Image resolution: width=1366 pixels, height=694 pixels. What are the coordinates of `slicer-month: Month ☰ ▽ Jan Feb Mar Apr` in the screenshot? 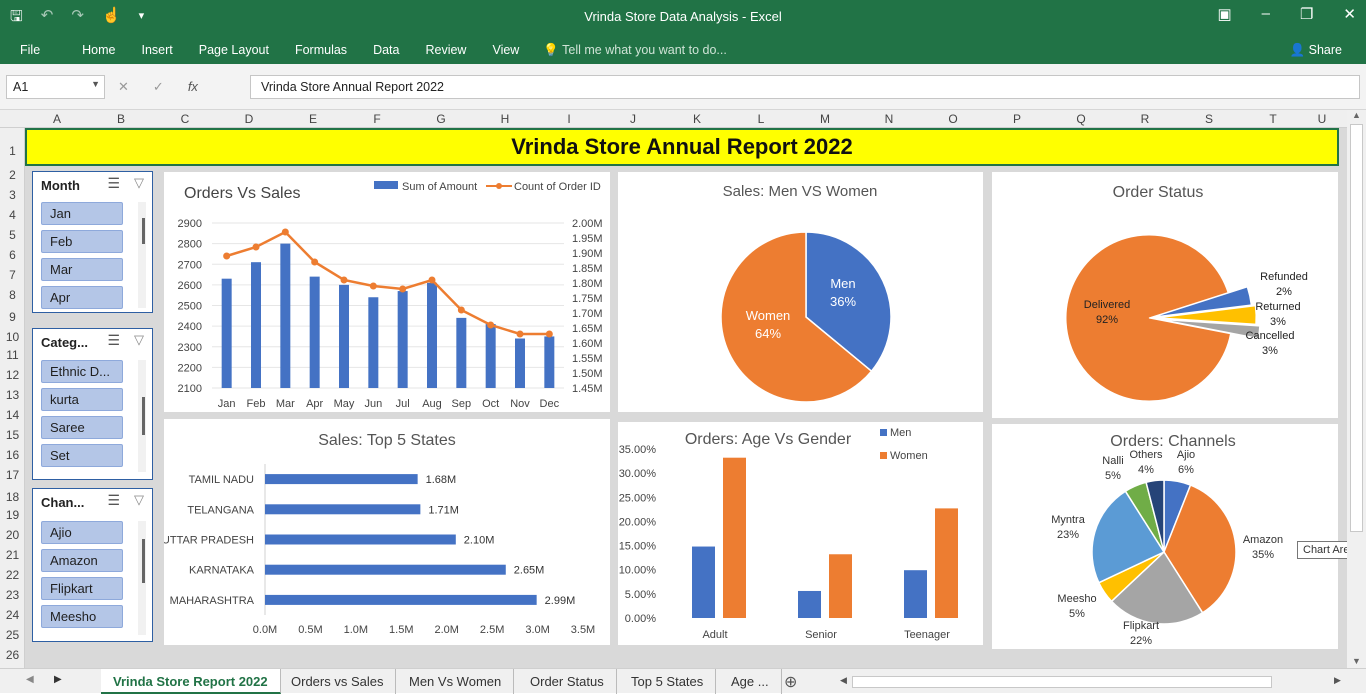 It's located at (92, 242).